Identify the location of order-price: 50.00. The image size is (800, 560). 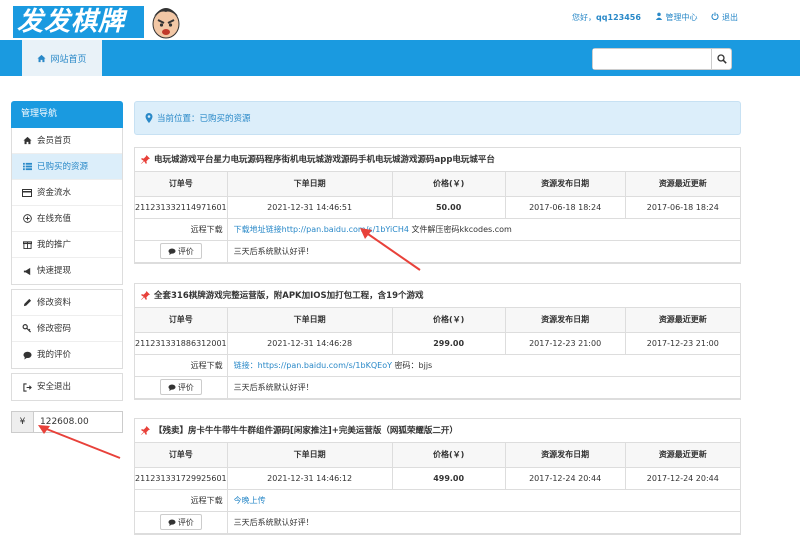
(448, 207).